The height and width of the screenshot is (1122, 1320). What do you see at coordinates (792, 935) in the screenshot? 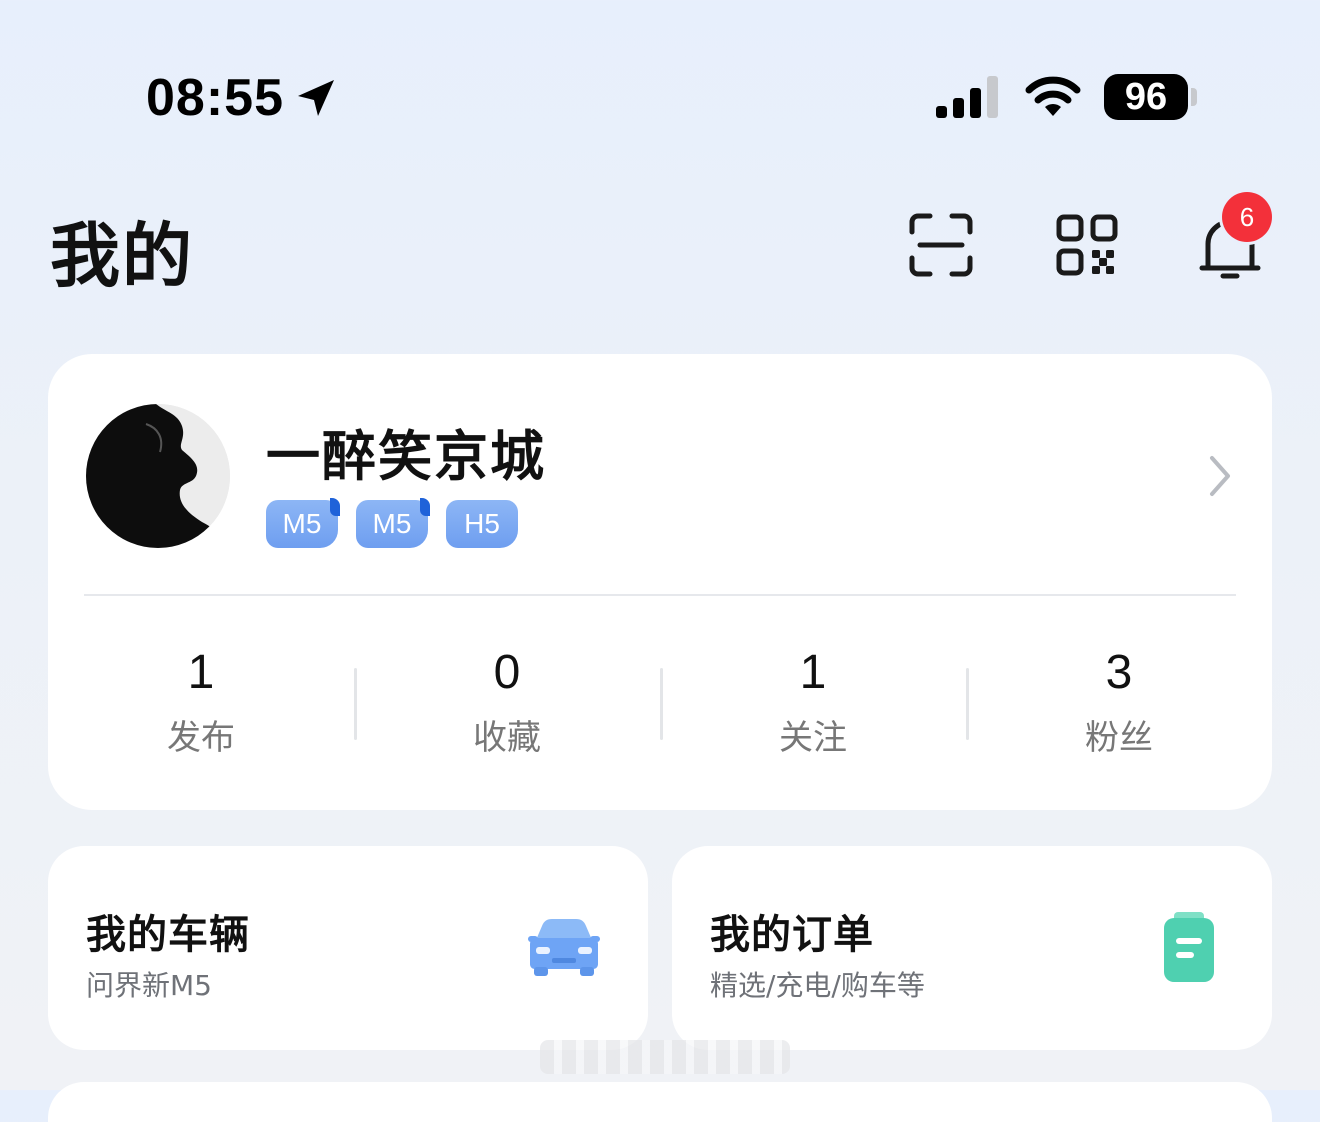
I see `card-title: 我的订单` at bounding box center [792, 935].